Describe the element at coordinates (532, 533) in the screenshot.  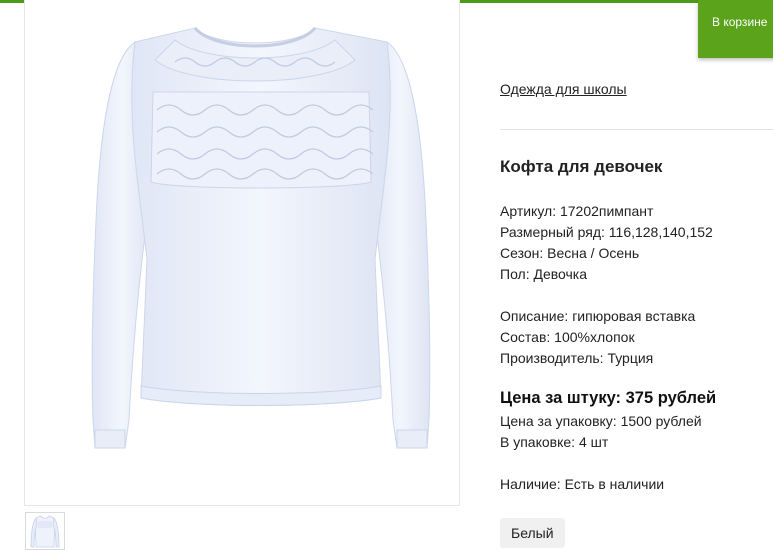
I see `color-option-white: Белый` at that location.